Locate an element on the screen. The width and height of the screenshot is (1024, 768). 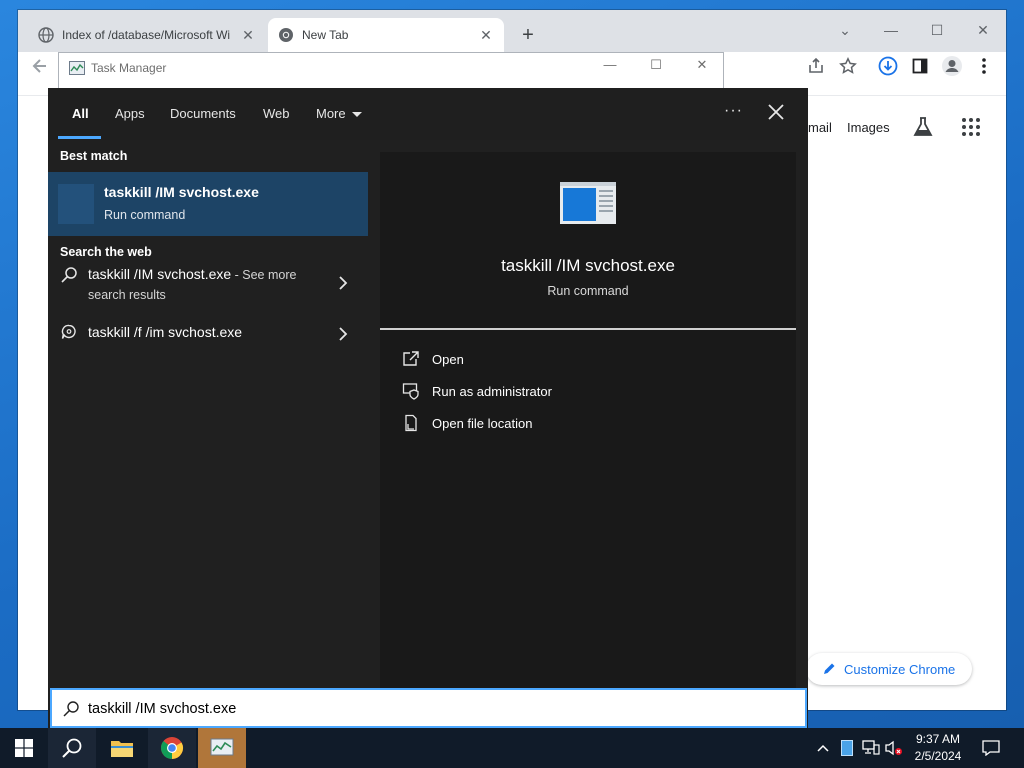
active-tab-indicator is located at coordinates (79, 137).